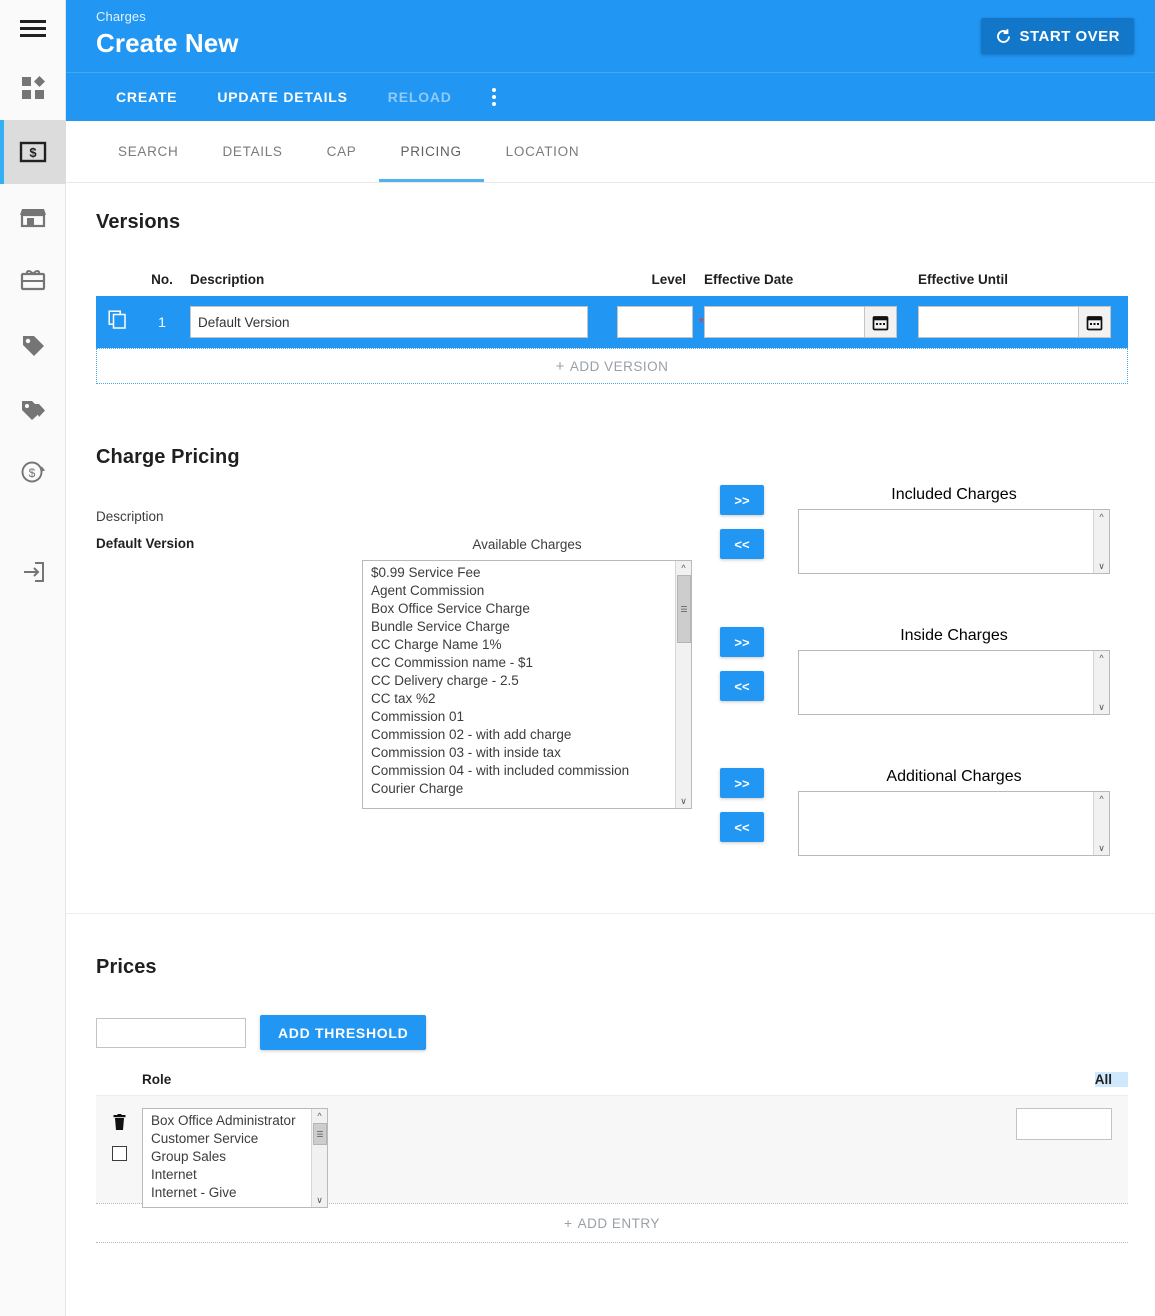 The image size is (1155, 1316). Describe the element at coordinates (342, 151) in the screenshot. I see `tab-cap: CAP` at that location.